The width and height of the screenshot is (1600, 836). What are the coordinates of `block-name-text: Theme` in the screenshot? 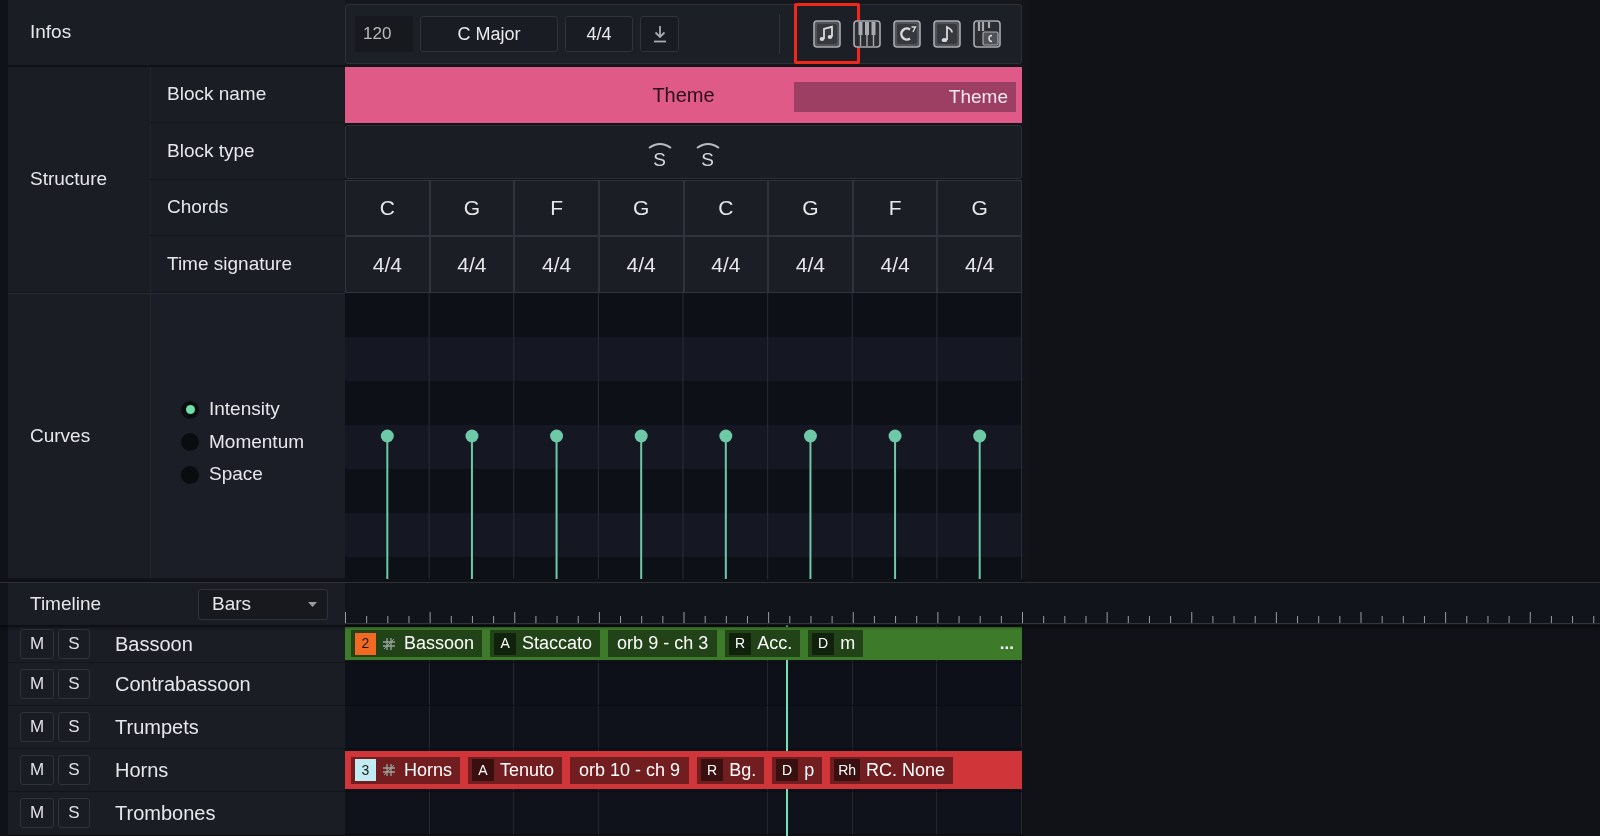 It's located at (683, 95).